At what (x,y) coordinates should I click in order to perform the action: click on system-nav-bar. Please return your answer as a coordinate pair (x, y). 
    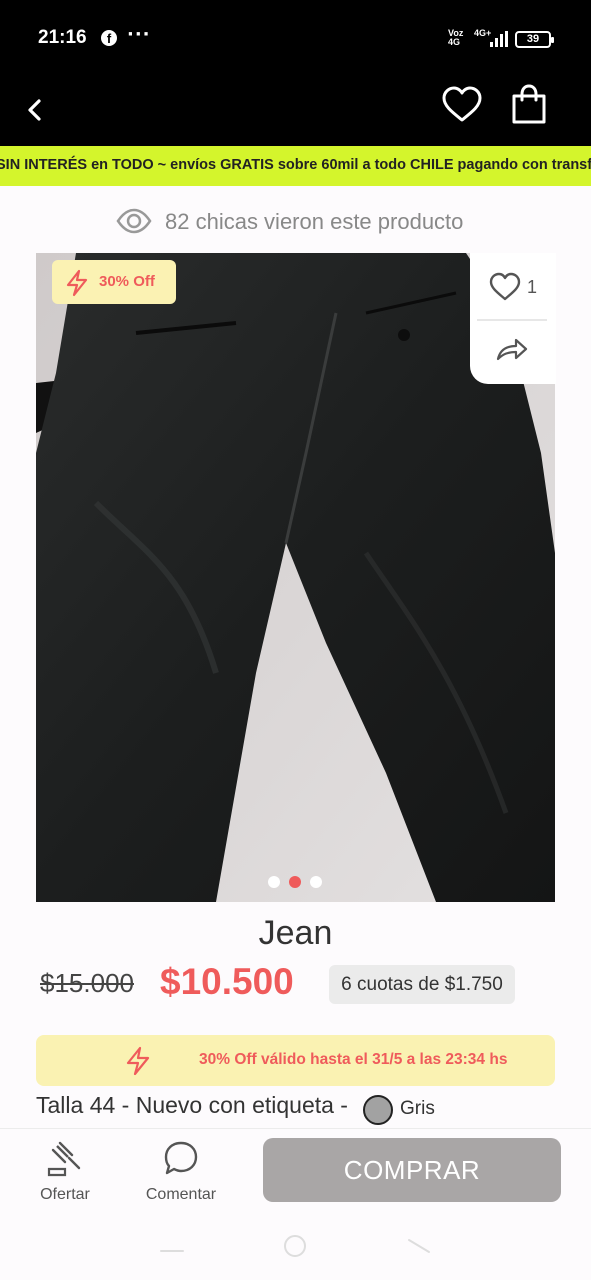
    Looking at the image, I should click on (295, 1250).